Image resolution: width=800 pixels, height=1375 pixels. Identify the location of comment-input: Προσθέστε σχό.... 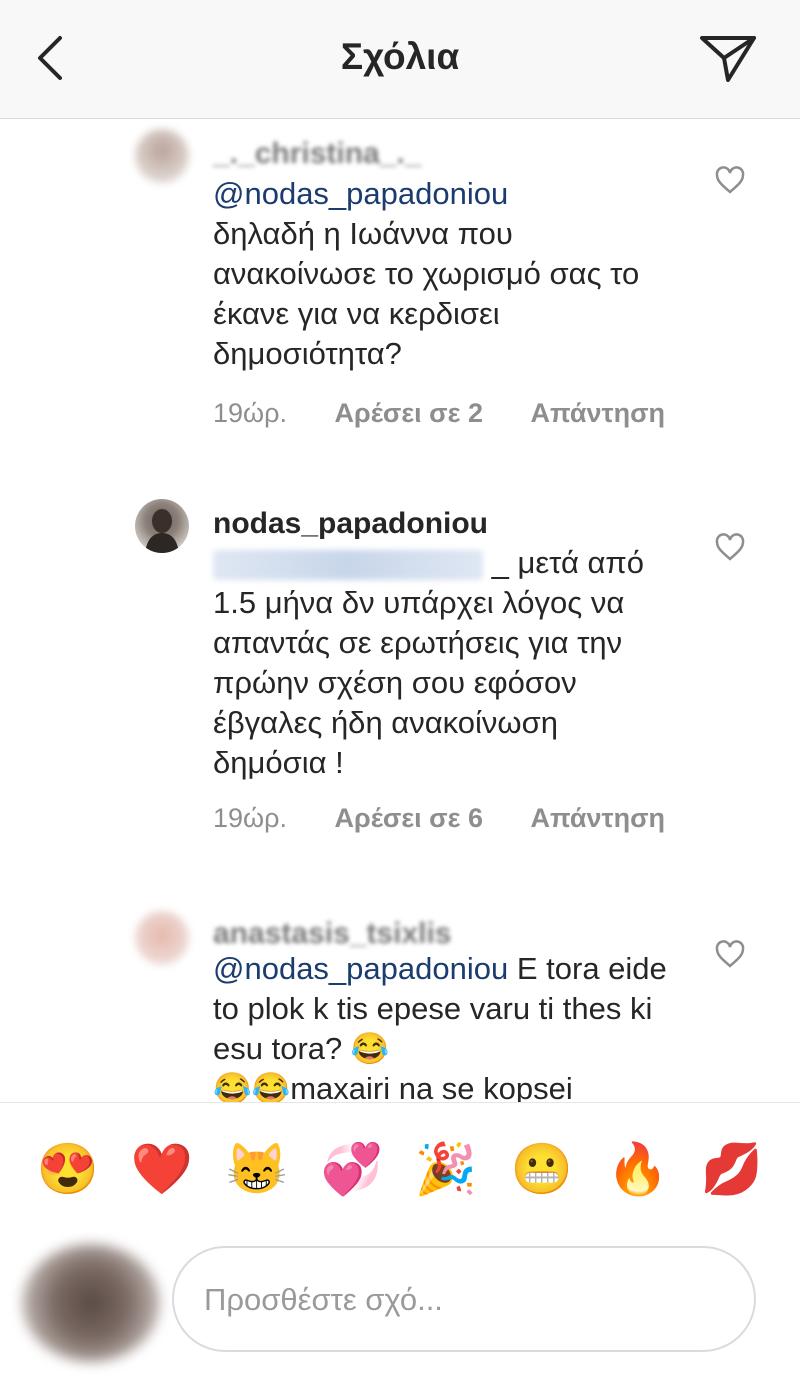
(464, 1299).